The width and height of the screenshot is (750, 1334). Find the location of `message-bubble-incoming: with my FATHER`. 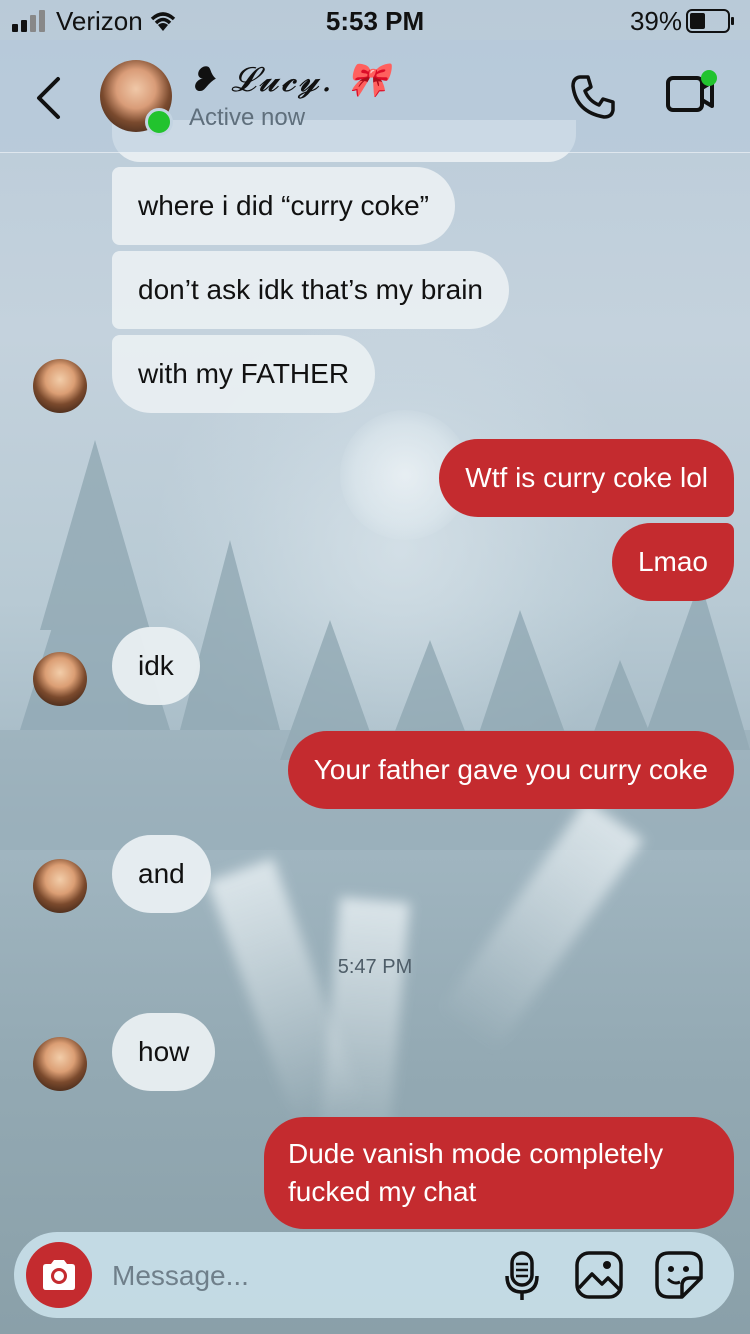

message-bubble-incoming: with my FATHER is located at coordinates (244, 374).